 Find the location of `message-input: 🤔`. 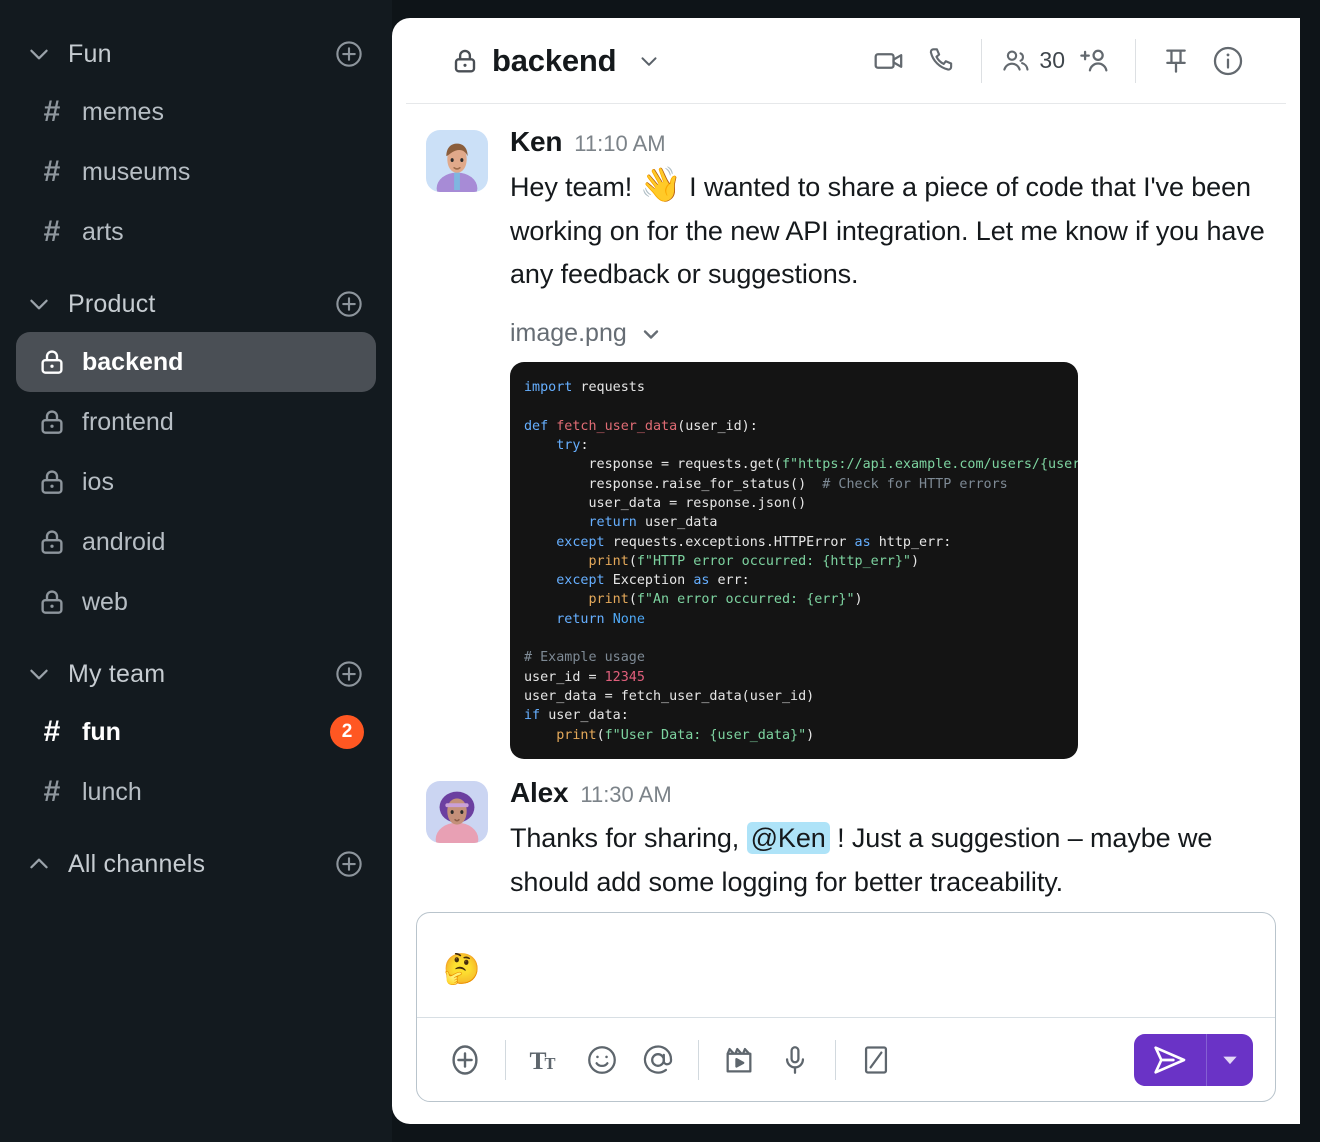

message-input: 🤔 is located at coordinates (846, 965).